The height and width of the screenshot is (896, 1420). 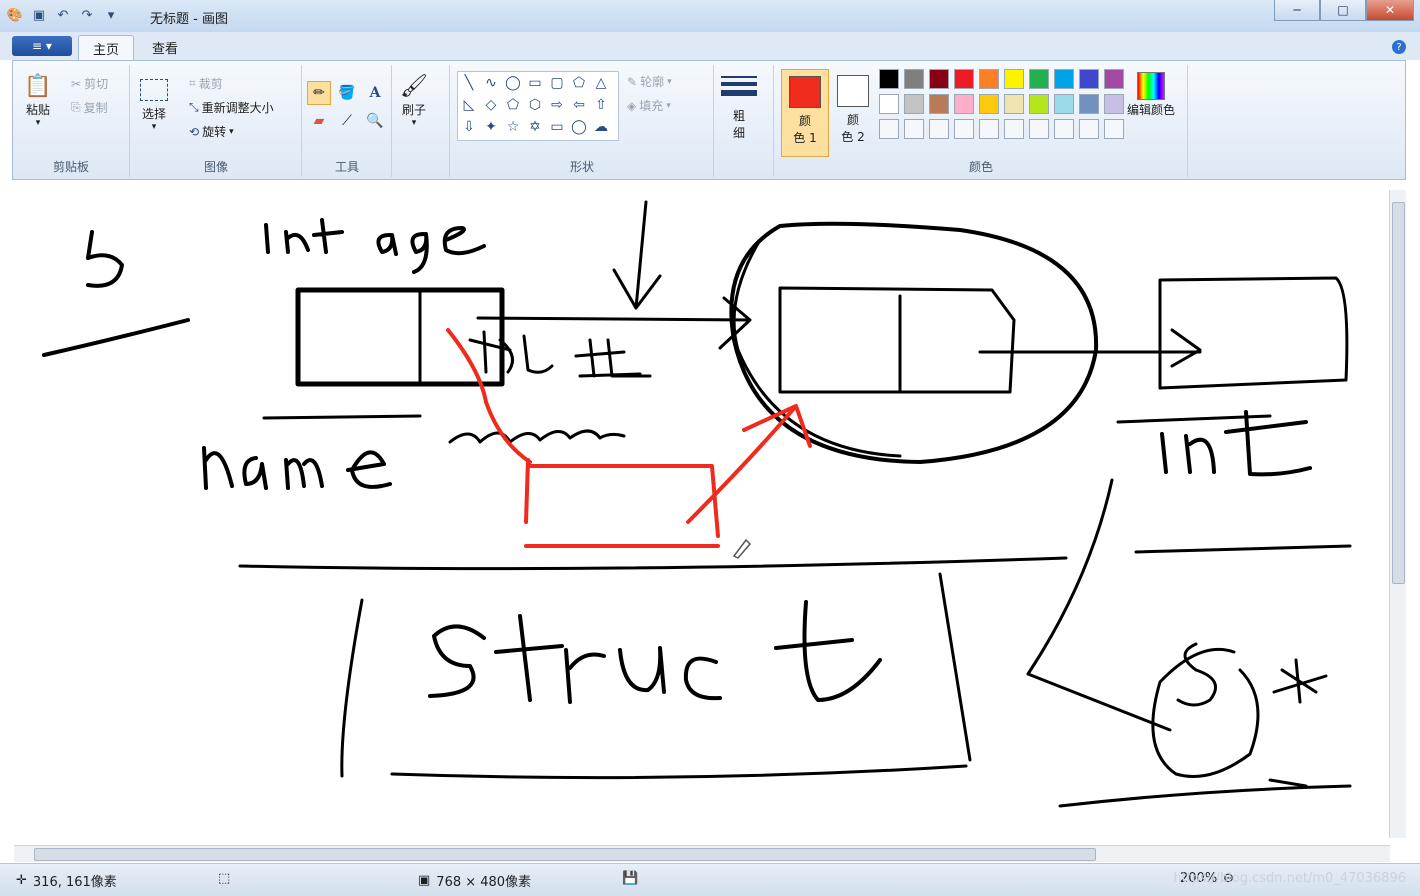 I want to click on line-shape-icon: ╲, so click(x=469, y=83).